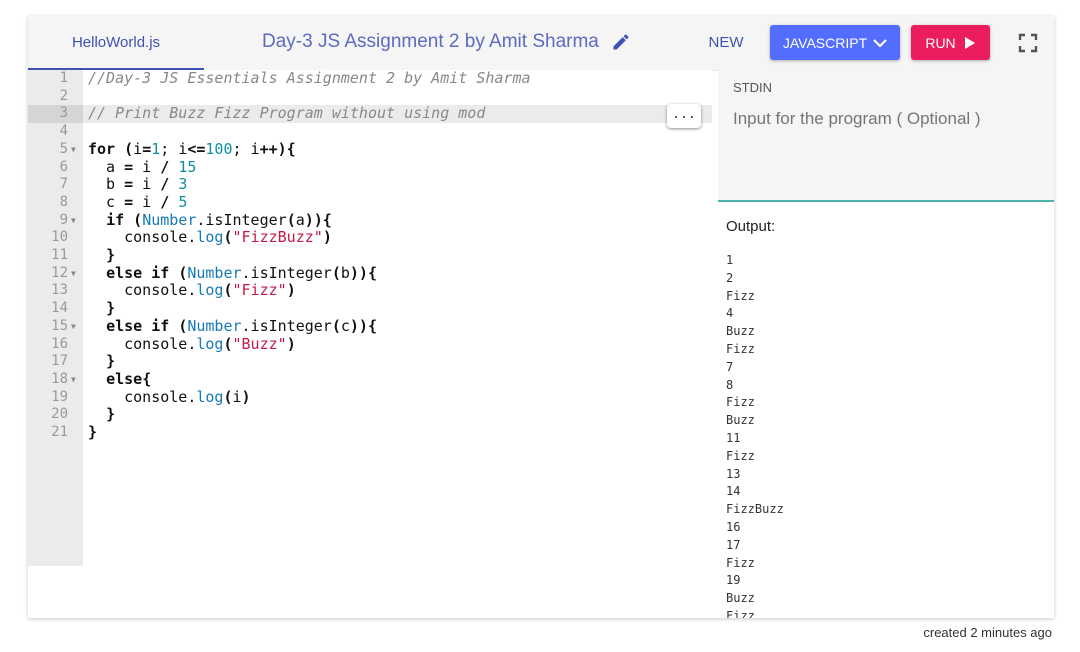  I want to click on line-number: 15, so click(59, 325).